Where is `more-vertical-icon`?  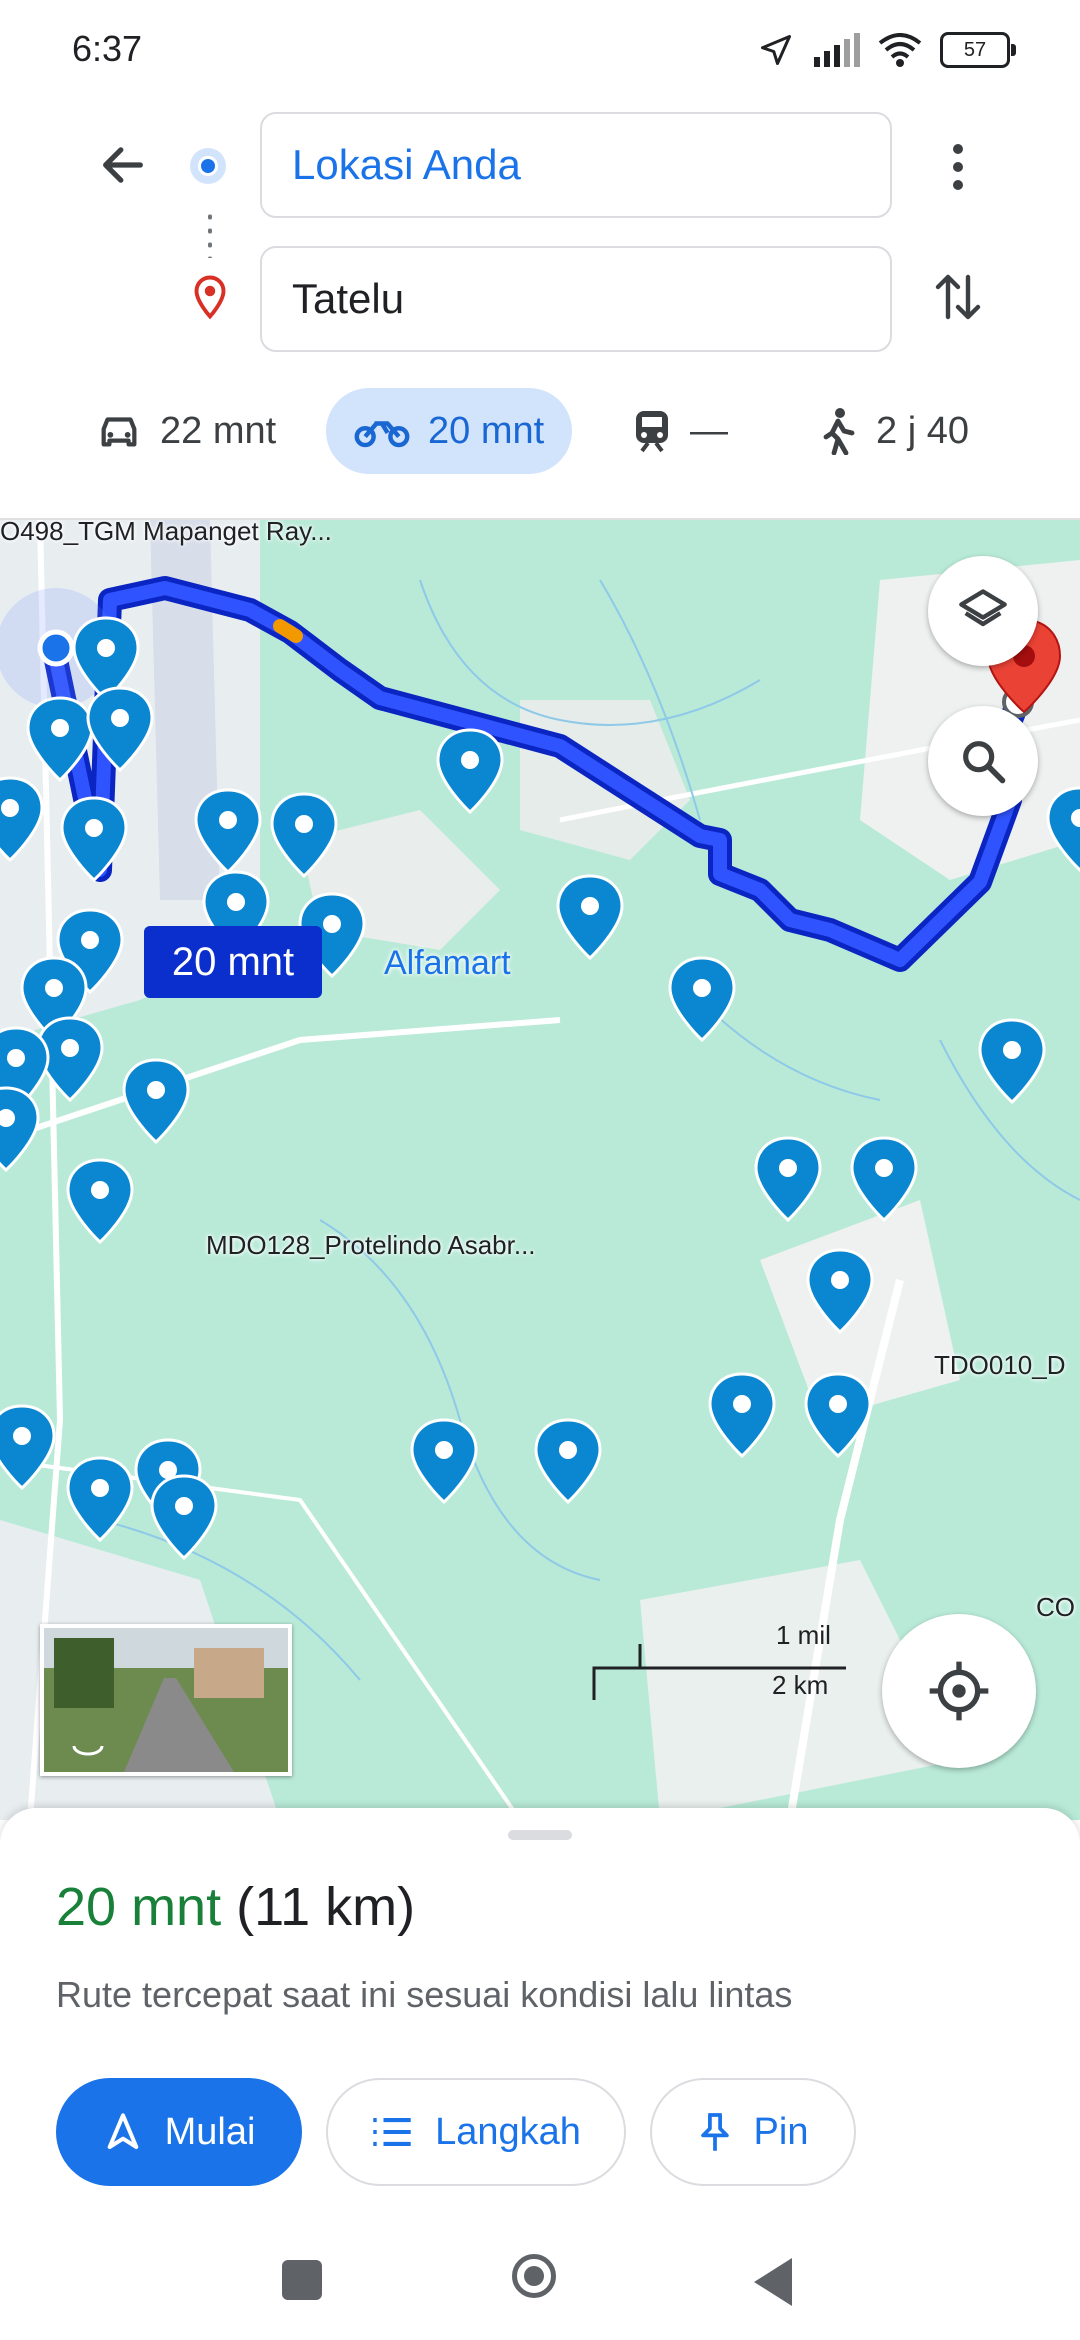 more-vertical-icon is located at coordinates (958, 167).